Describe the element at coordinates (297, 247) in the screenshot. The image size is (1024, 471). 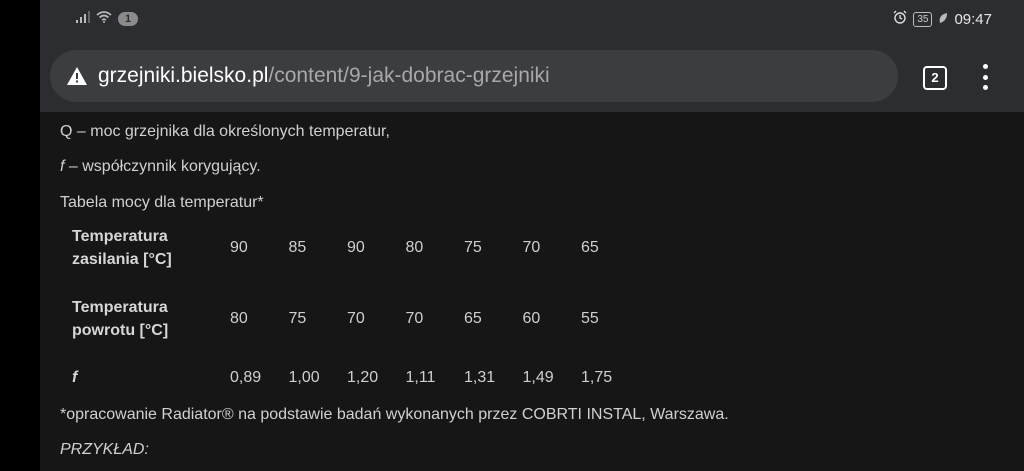
I see `table-cell: 85` at that location.